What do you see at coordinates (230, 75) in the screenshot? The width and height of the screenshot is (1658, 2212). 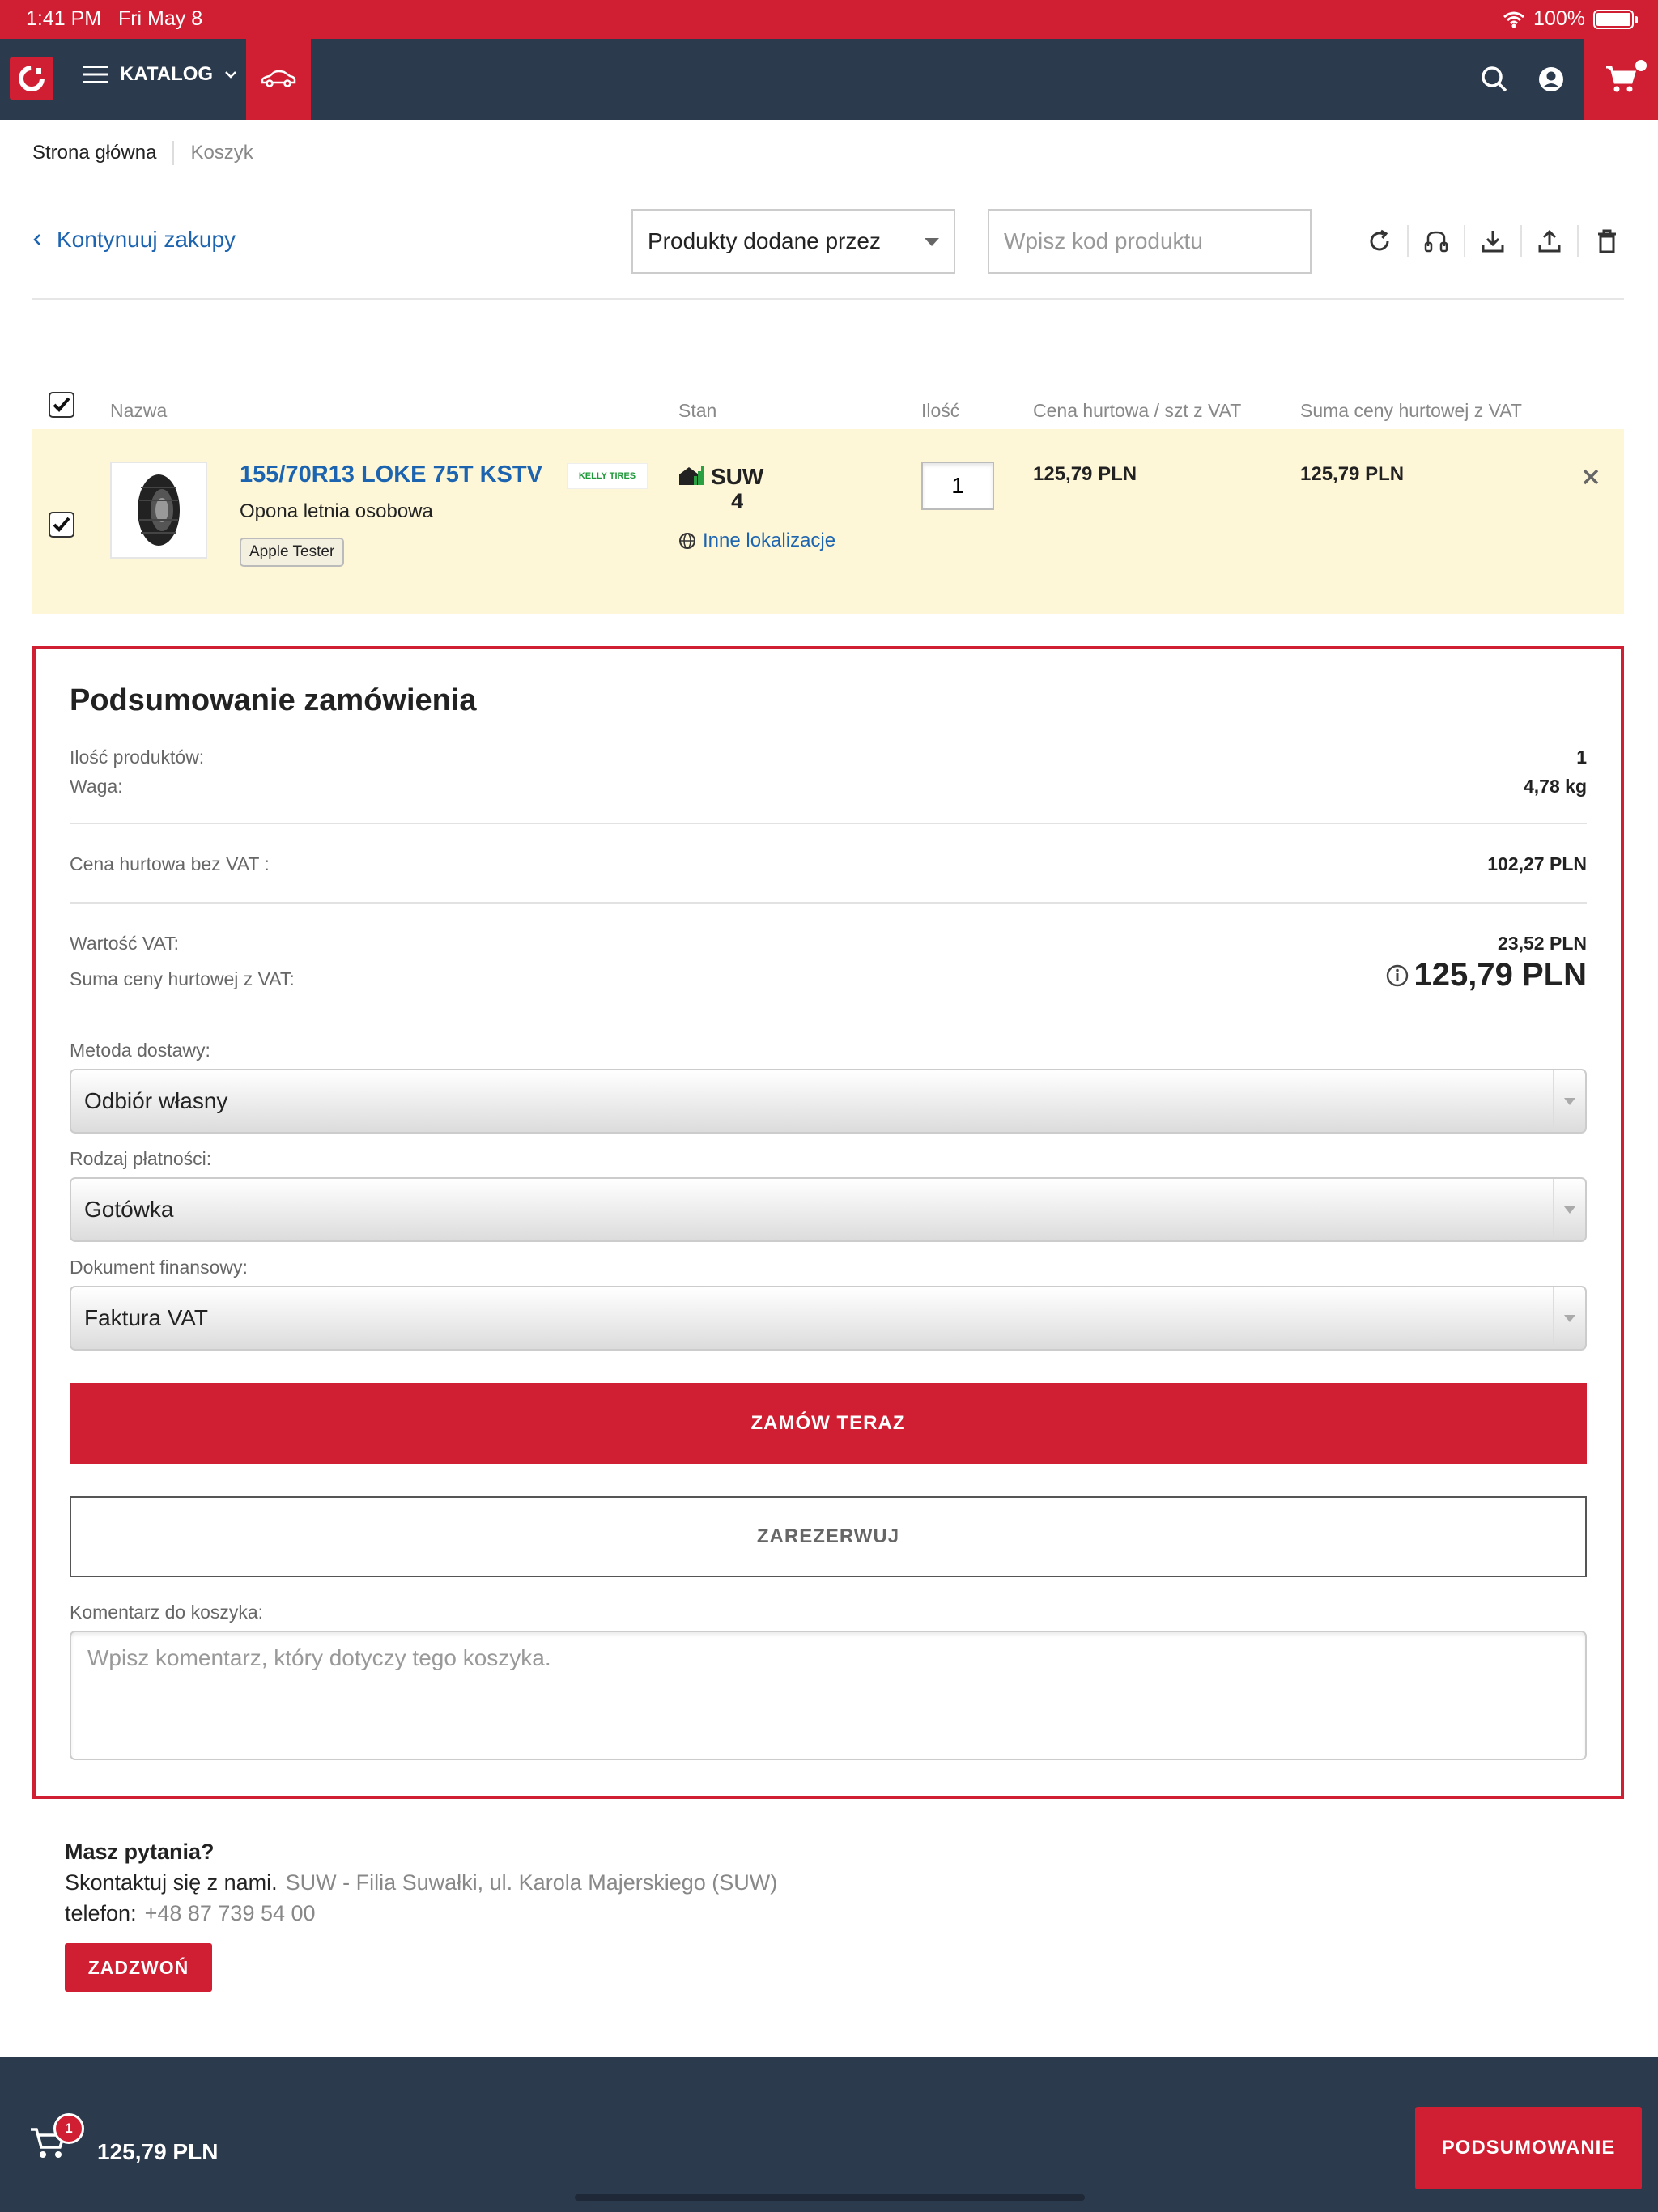 I see `chevron-down-icon` at bounding box center [230, 75].